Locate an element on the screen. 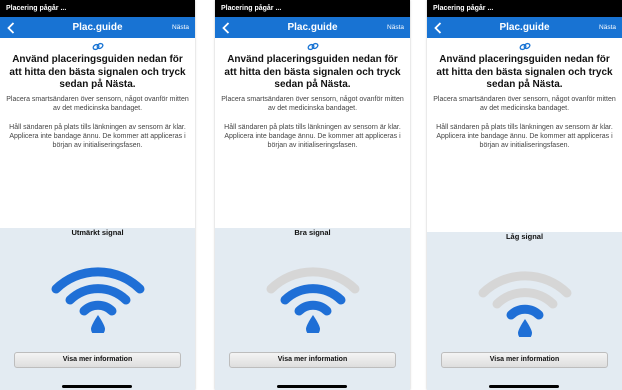 This screenshot has width=622, height=390. signal-panel: Låg signal Visa mer information is located at coordinates (524, 311).